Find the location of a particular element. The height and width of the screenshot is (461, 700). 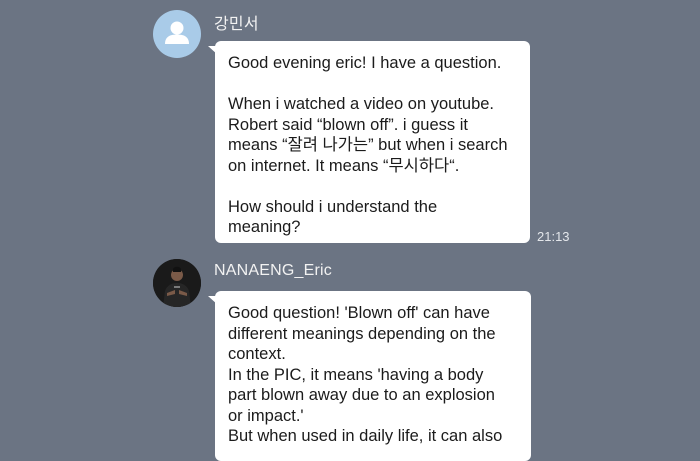

sender-name: 강민서 is located at coordinates (236, 22).